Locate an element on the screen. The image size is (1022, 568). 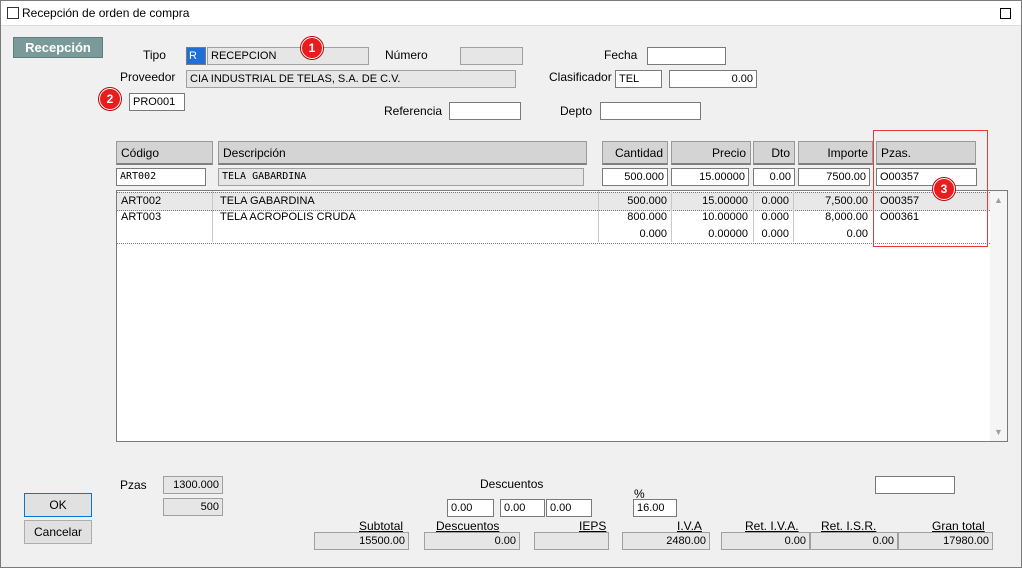
entry-dto-input: 0.00 is located at coordinates (774, 177).